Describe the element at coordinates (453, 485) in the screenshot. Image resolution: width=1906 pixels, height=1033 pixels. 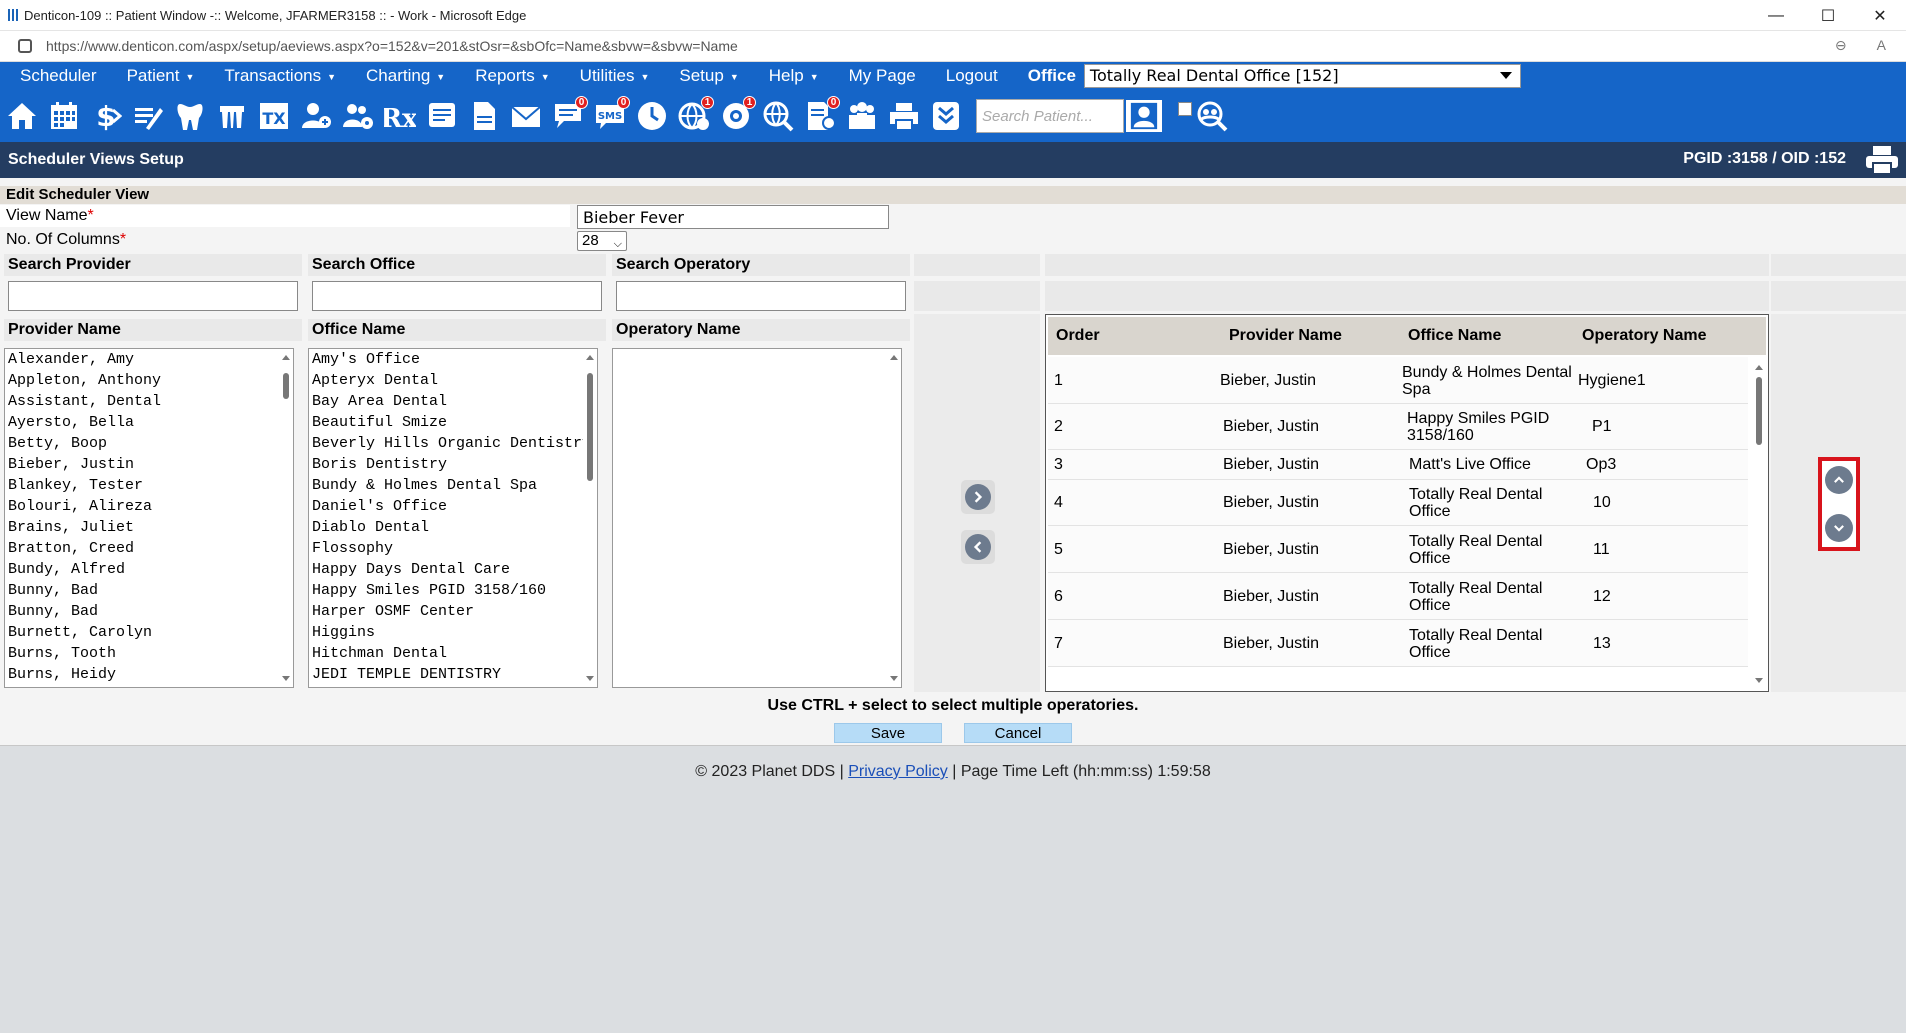
I see `office-option: Bundy & Holmes Dental Spa` at that location.